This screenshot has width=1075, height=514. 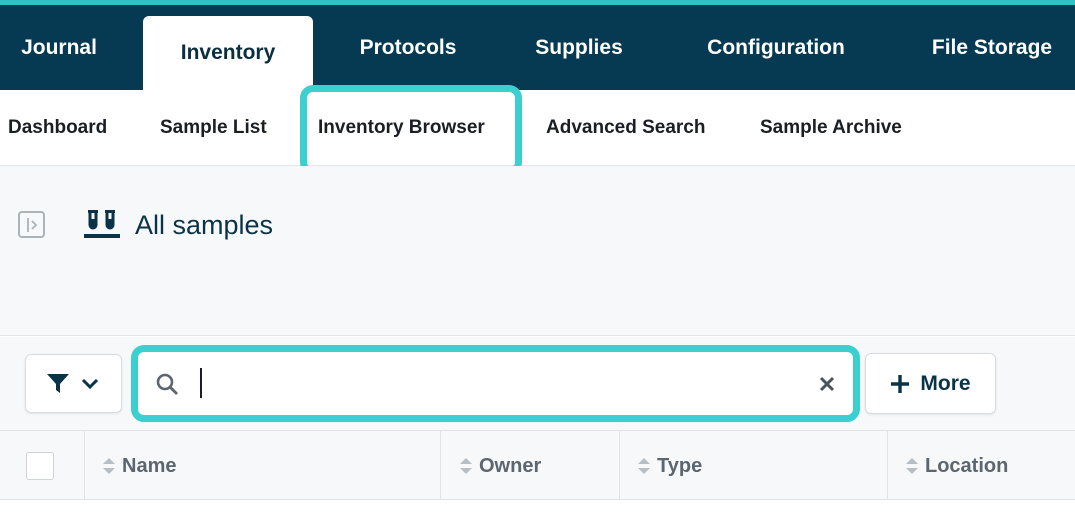 I want to click on subnav-inventory-browser: Inventory Browser, so click(x=401, y=128).